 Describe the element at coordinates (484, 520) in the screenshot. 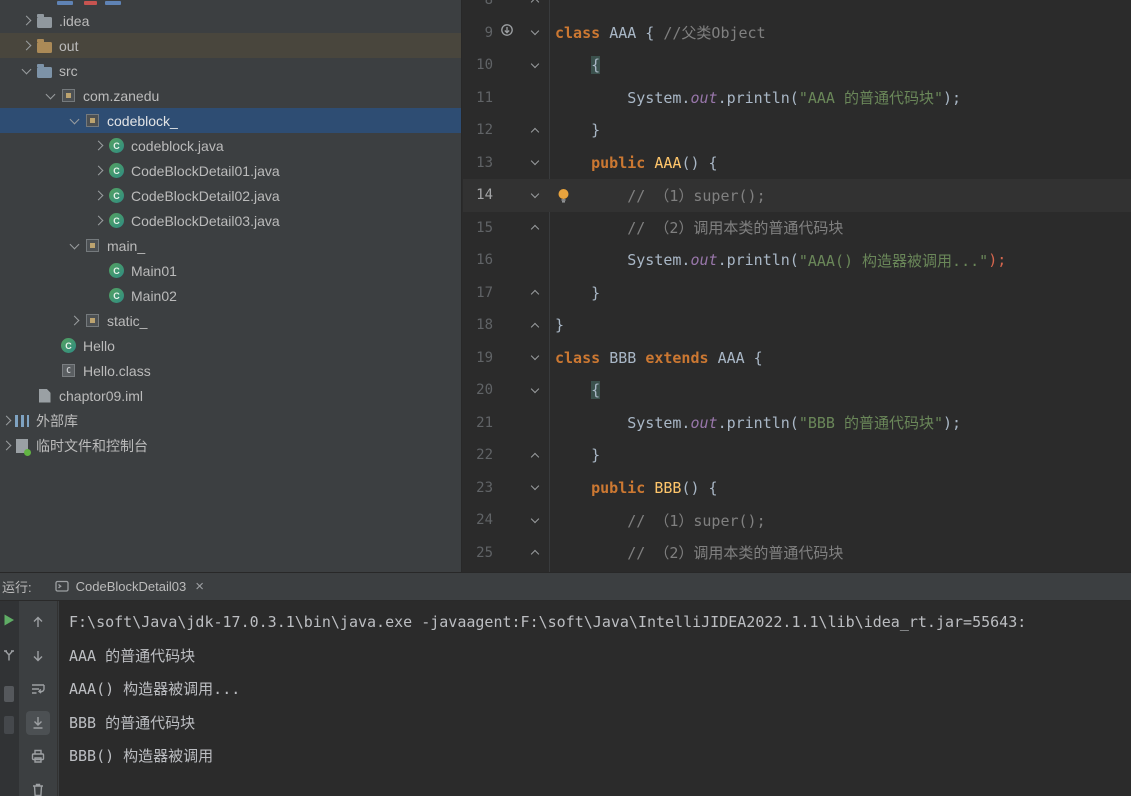

I see `line-number: 24` at that location.